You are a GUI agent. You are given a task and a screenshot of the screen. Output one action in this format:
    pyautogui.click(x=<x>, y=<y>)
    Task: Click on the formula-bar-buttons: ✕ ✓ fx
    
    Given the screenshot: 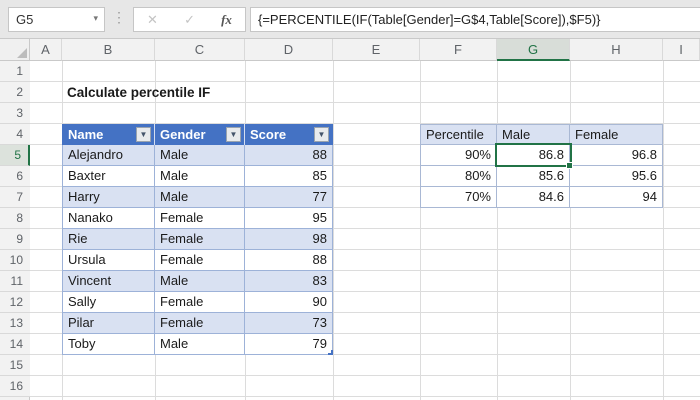 What is the action you would take?
    pyautogui.click(x=189, y=19)
    